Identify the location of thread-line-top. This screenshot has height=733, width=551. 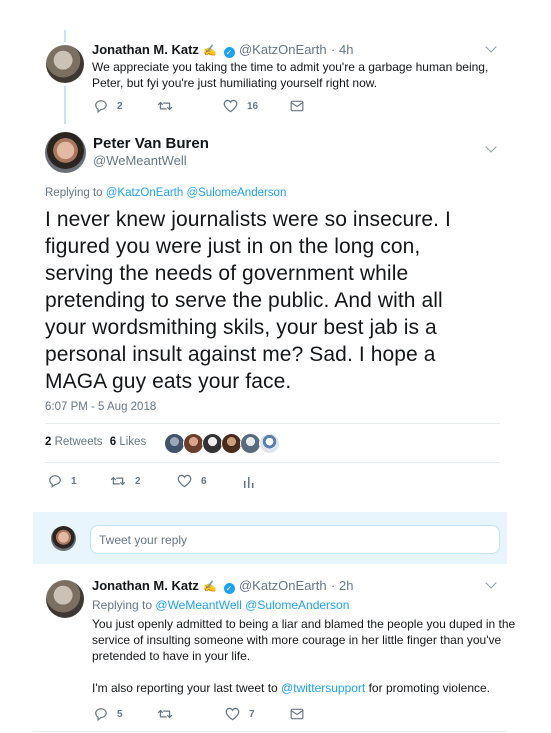
(65, 36).